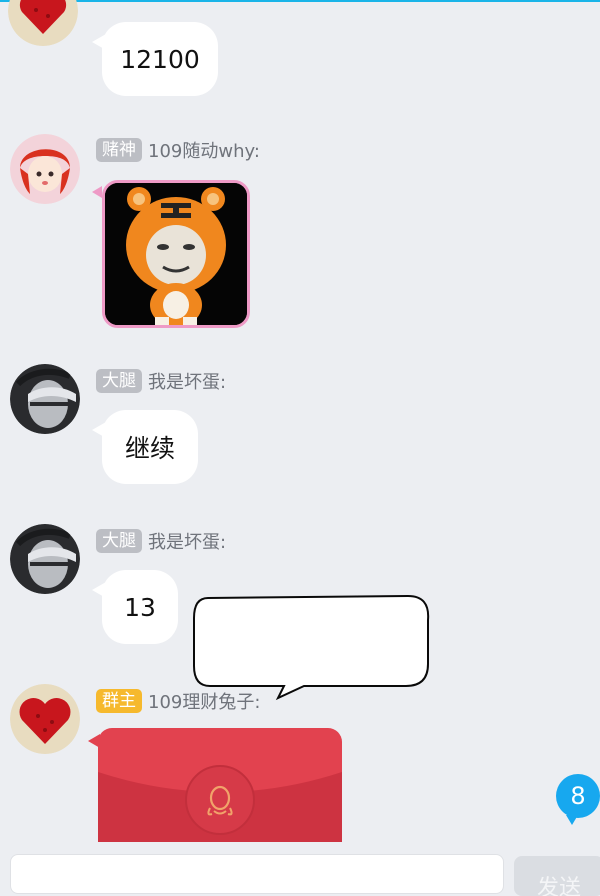  What do you see at coordinates (149, 448) in the screenshot?
I see `message-text: 继续` at bounding box center [149, 448].